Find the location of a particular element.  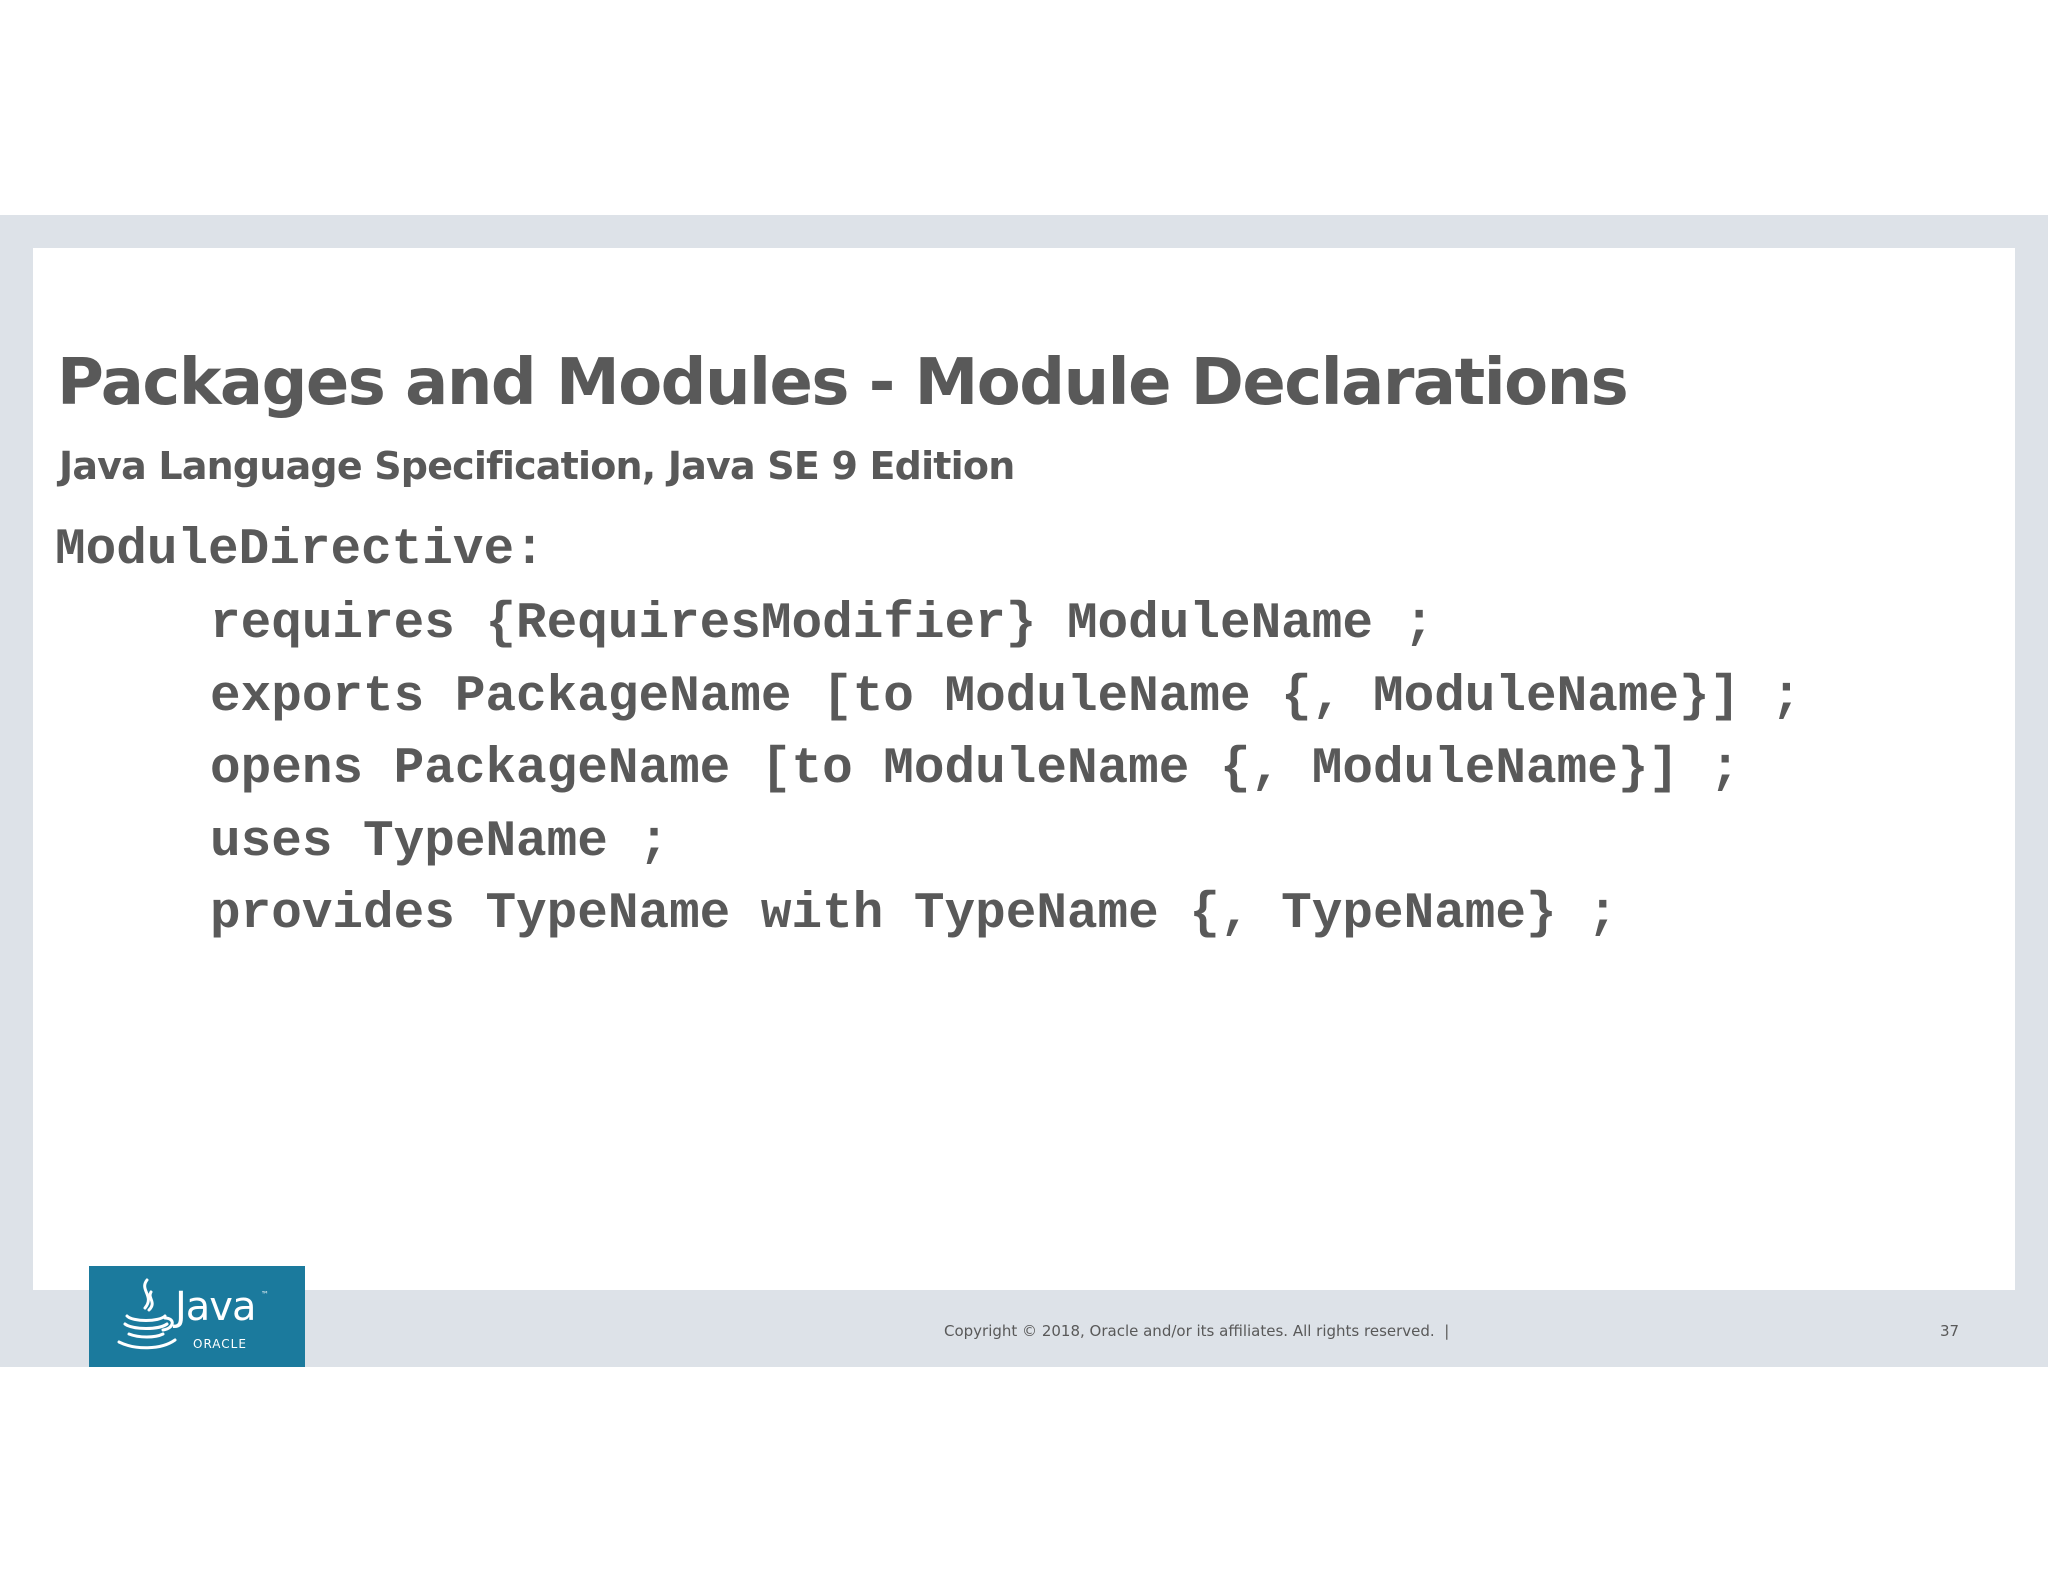

java-oracle-logo: Java ™ ORACLE is located at coordinates (197, 1316).